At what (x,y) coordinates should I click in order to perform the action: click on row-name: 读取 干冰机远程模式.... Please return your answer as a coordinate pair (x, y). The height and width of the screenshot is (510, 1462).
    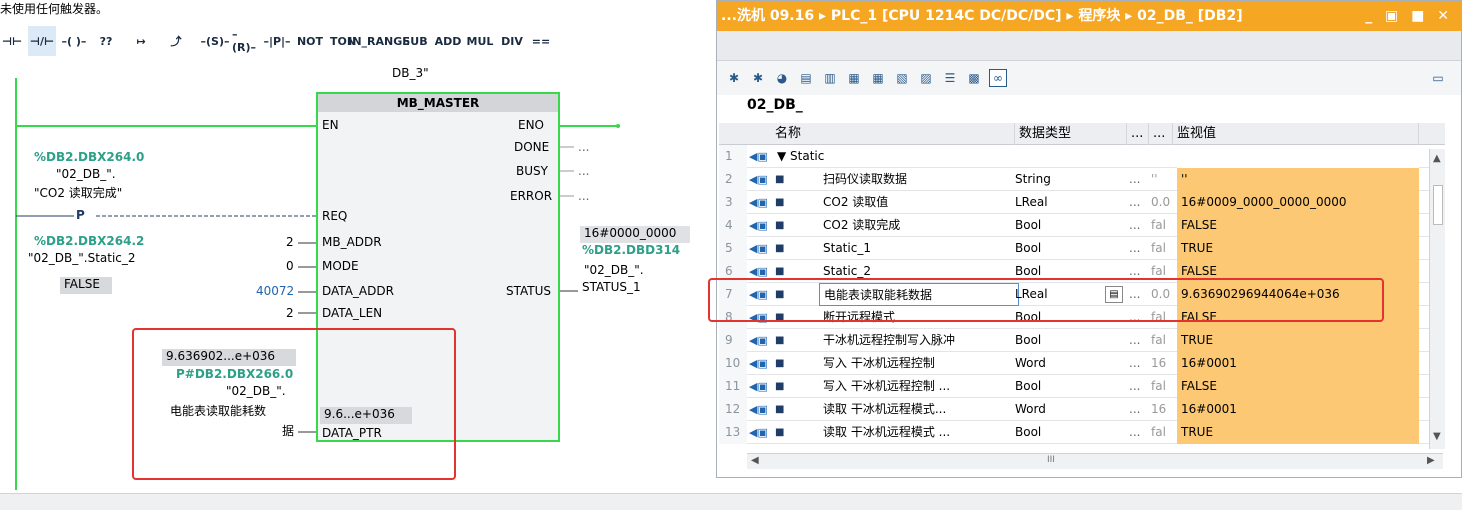
    Looking at the image, I should click on (917, 409).